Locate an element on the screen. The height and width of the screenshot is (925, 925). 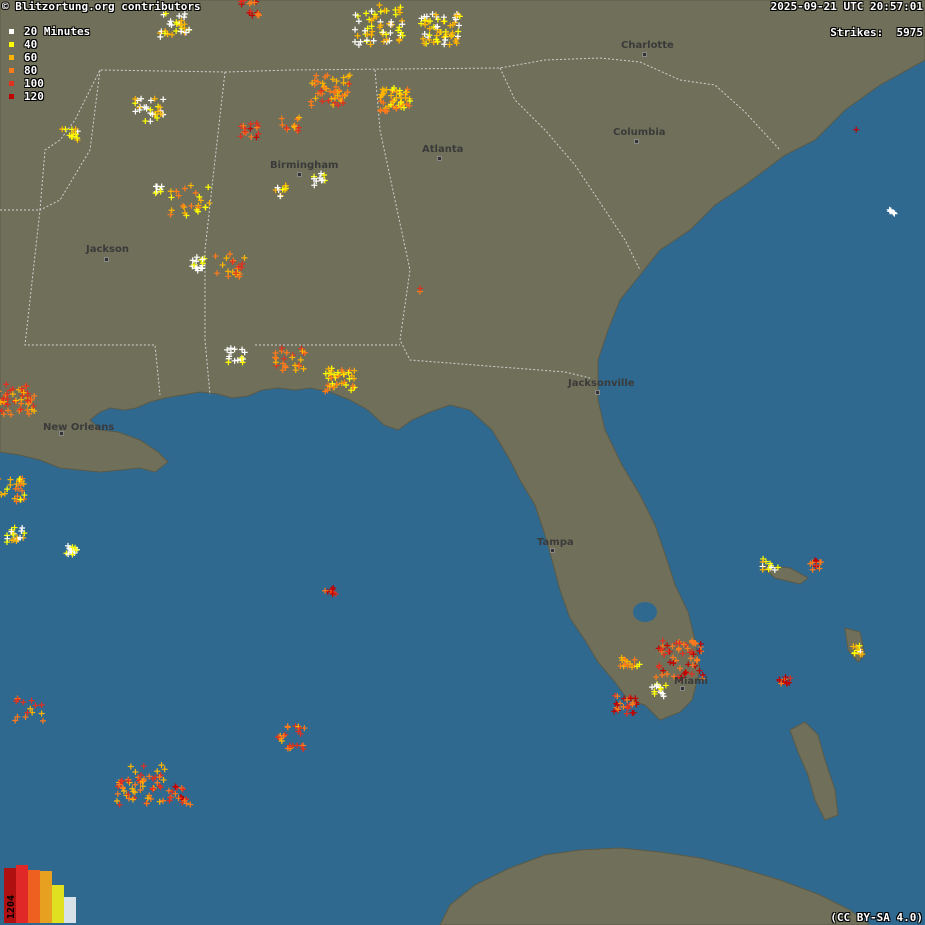
age-legend: 20 Minutes 40 60 80 100 120 is located at coordinates (48, 64).